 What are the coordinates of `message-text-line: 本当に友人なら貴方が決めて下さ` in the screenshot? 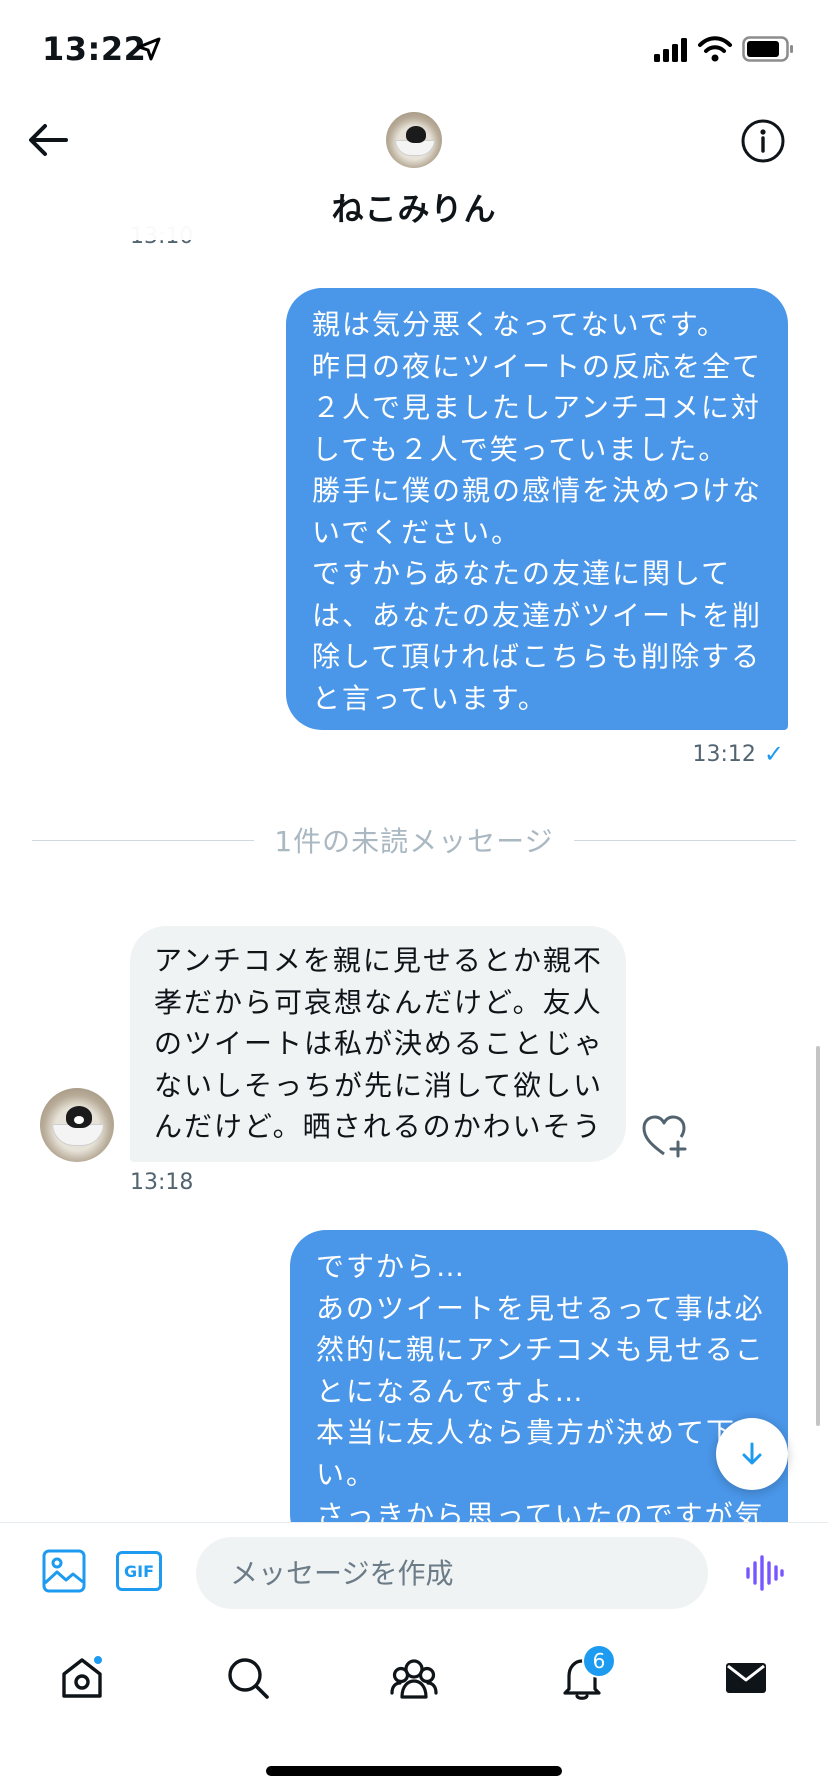 It's located at (541, 1432).